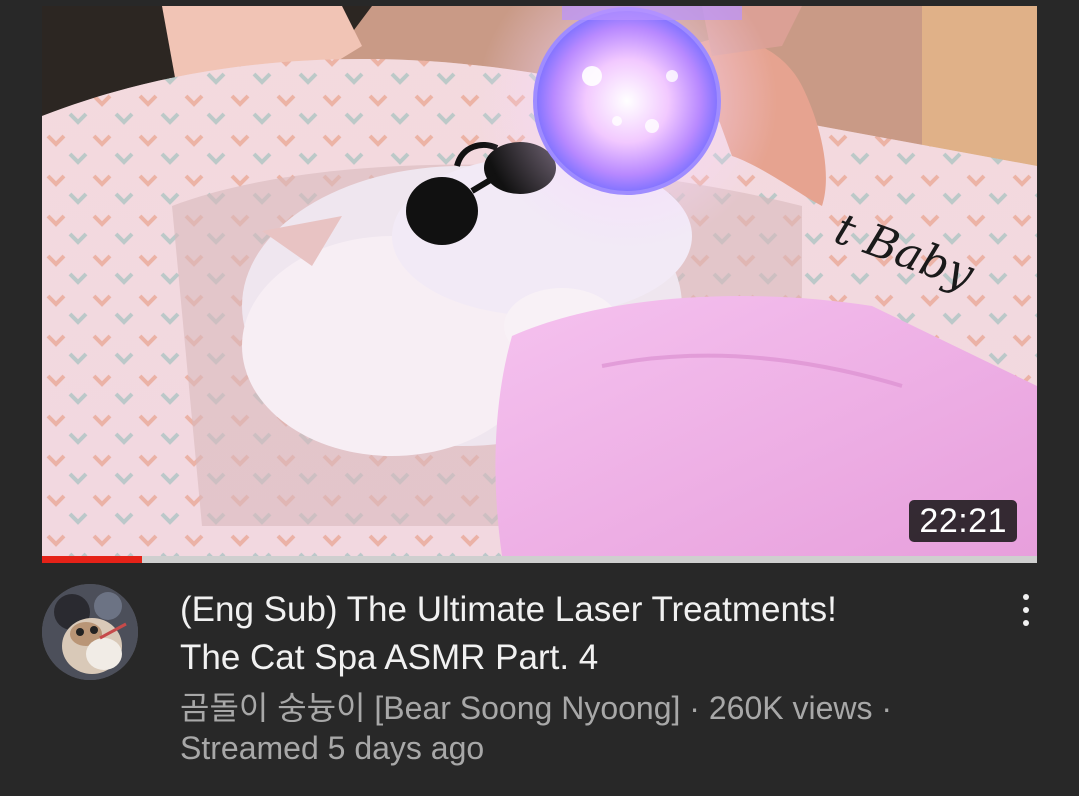 The height and width of the screenshot is (796, 1079). I want to click on stream-date: Streamed 5 days ago, so click(332, 748).